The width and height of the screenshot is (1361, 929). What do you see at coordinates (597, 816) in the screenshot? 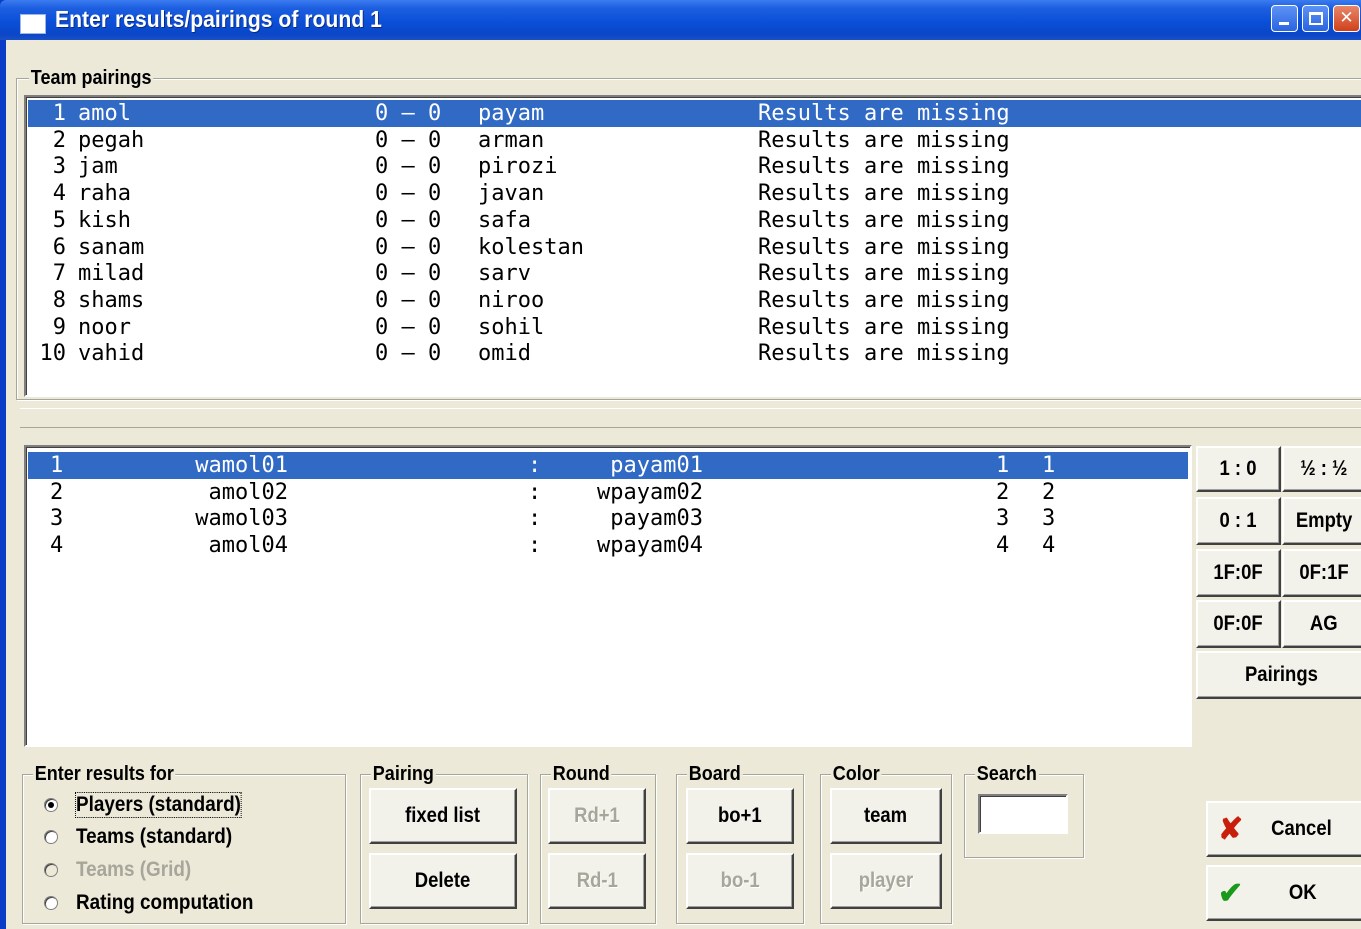
I see `round-next-button: Rd+1` at bounding box center [597, 816].